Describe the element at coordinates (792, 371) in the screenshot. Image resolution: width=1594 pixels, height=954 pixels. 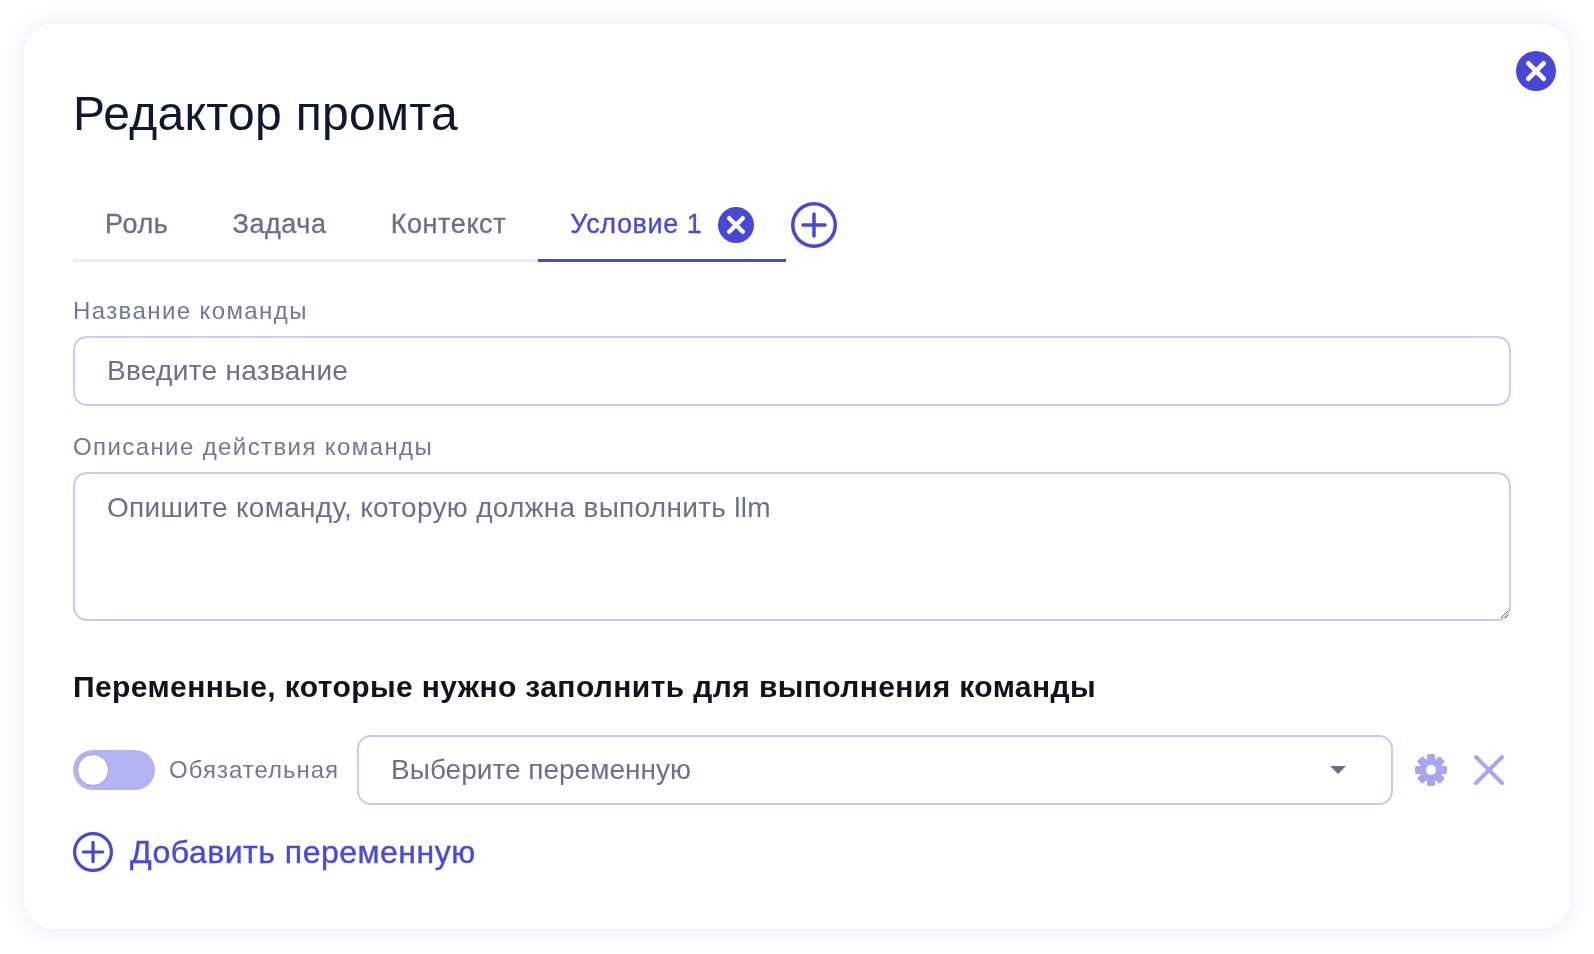
I see `input-field: Введите название` at that location.